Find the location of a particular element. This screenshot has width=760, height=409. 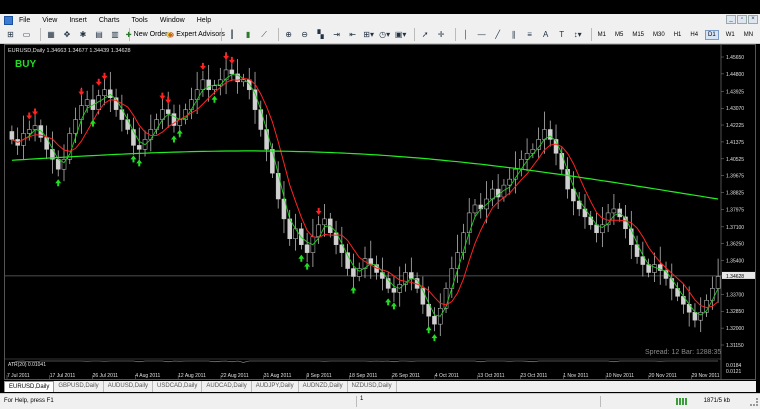

restore-icon: ▫ is located at coordinates (742, 19).